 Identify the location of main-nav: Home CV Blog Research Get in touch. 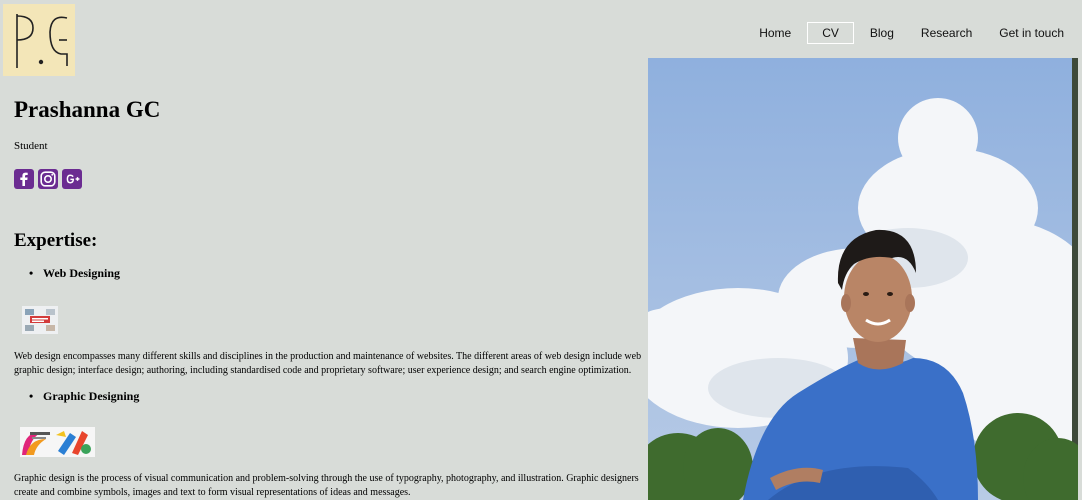
(909, 33).